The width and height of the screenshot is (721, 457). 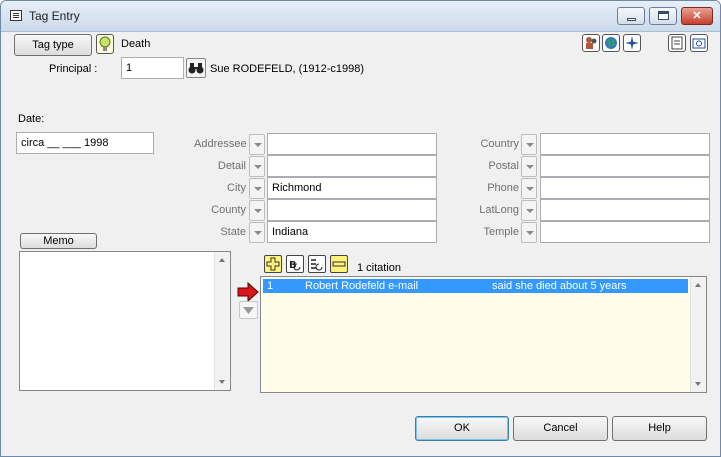 I want to click on edit-citation-icon: B, so click(x=295, y=264).